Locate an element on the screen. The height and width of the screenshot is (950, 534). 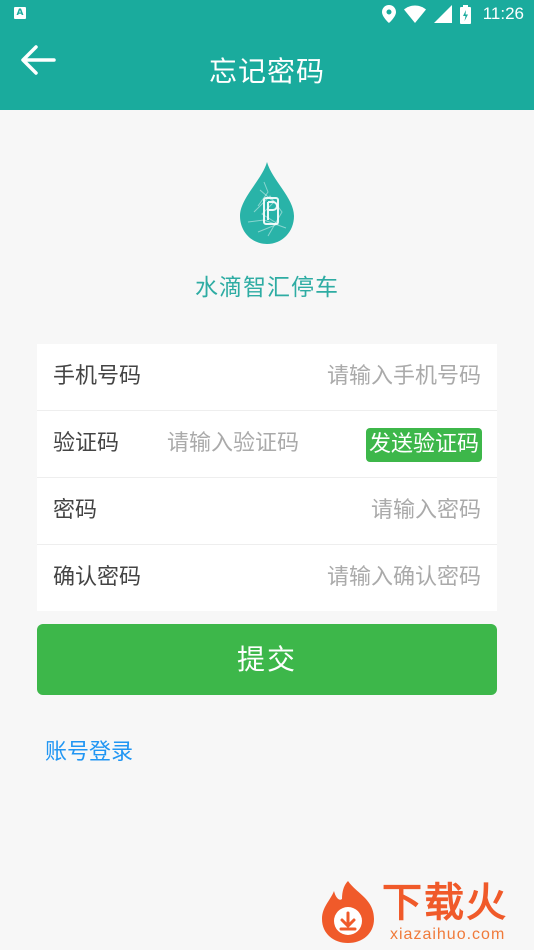
location-icon is located at coordinates (388, 14).